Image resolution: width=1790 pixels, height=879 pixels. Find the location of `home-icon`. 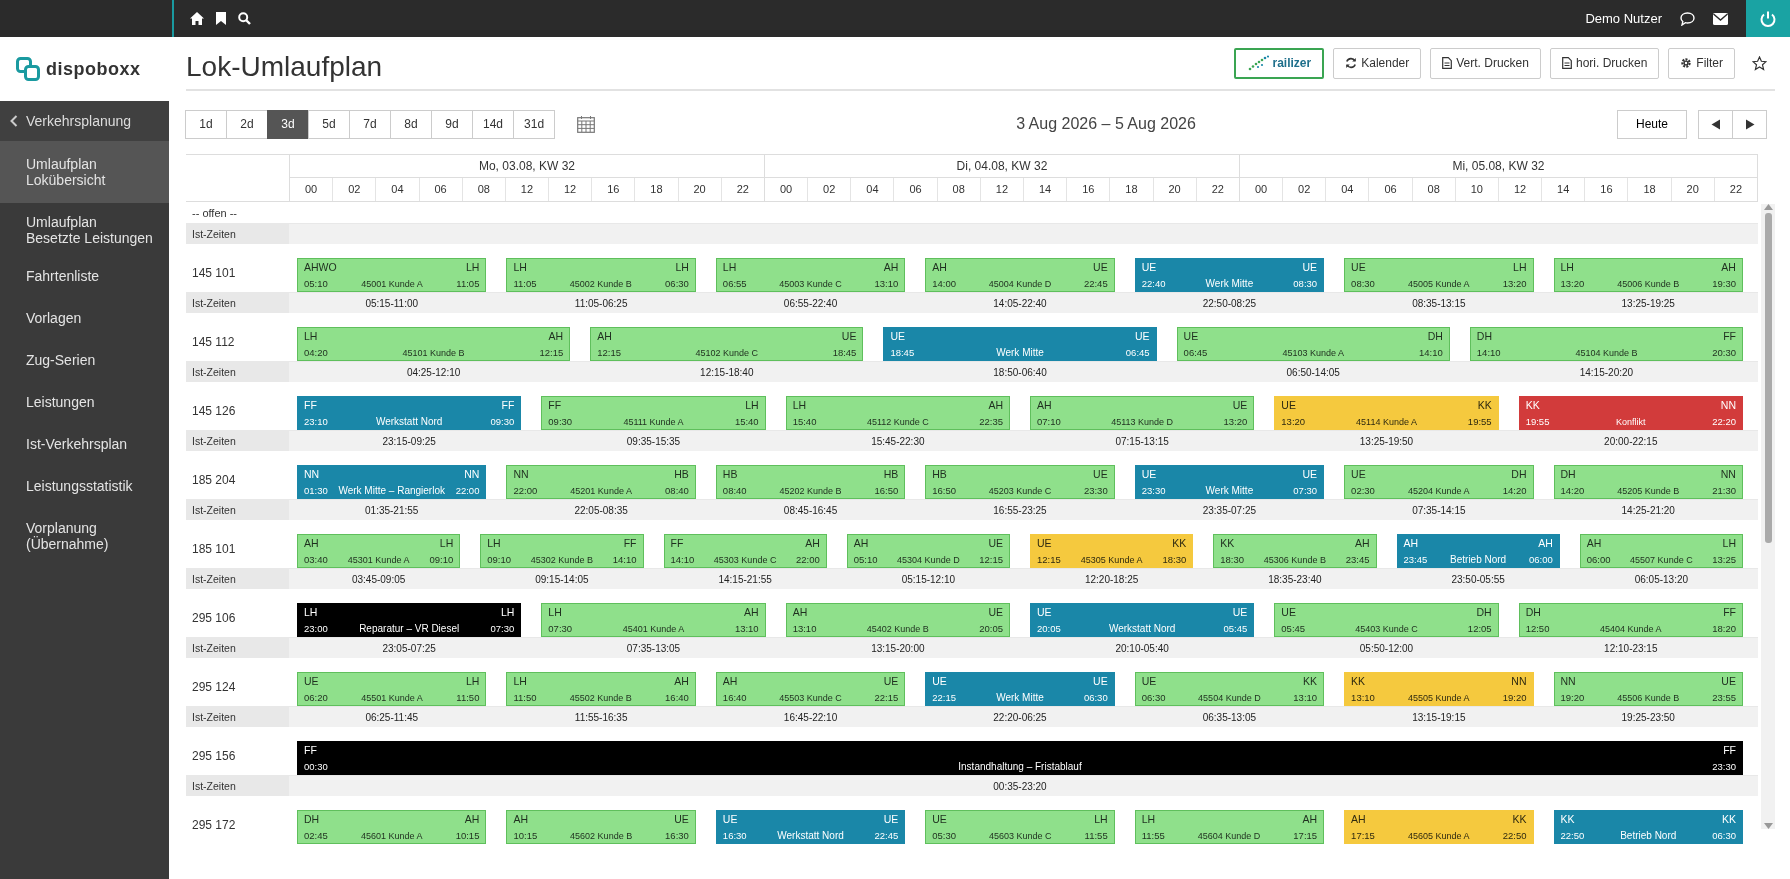

home-icon is located at coordinates (197, 18).